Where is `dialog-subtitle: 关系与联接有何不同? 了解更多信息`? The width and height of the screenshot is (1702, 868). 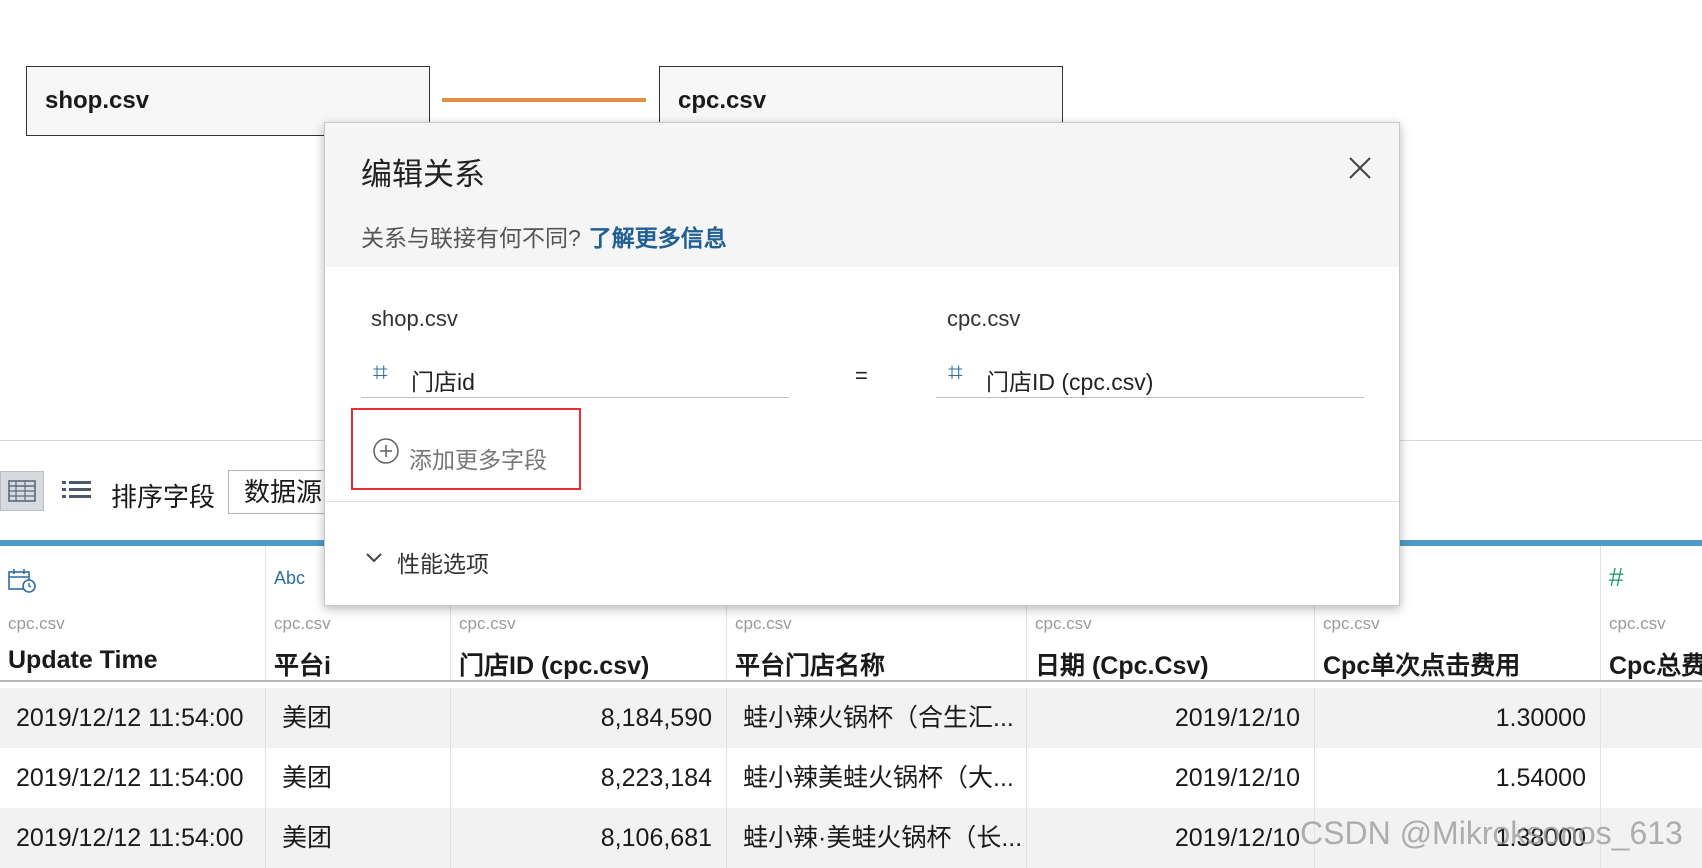 dialog-subtitle: 关系与联接有何不同? 了解更多信息 is located at coordinates (544, 236).